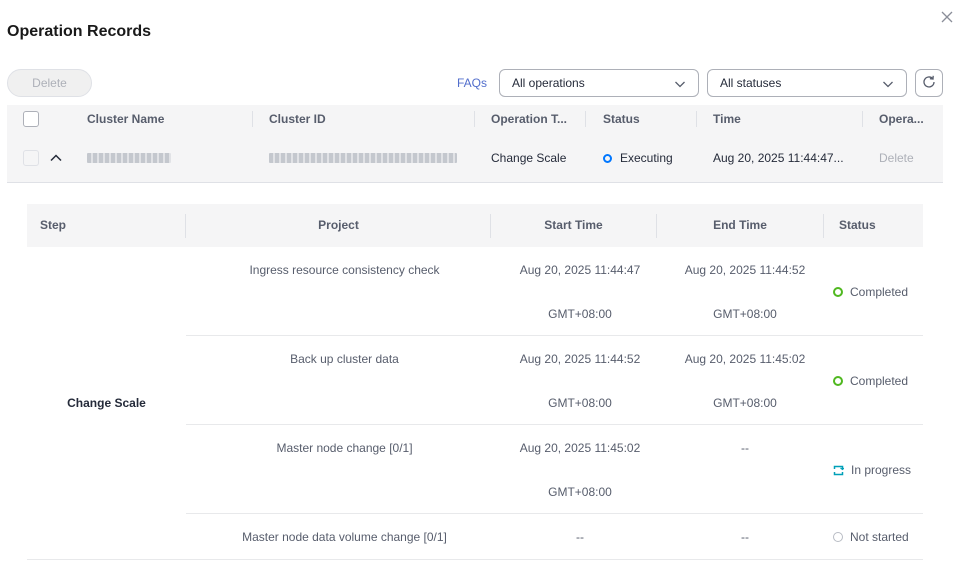 The image size is (970, 571). Describe the element at coordinates (475, 559) in the screenshot. I see `table-bottom-border` at that location.